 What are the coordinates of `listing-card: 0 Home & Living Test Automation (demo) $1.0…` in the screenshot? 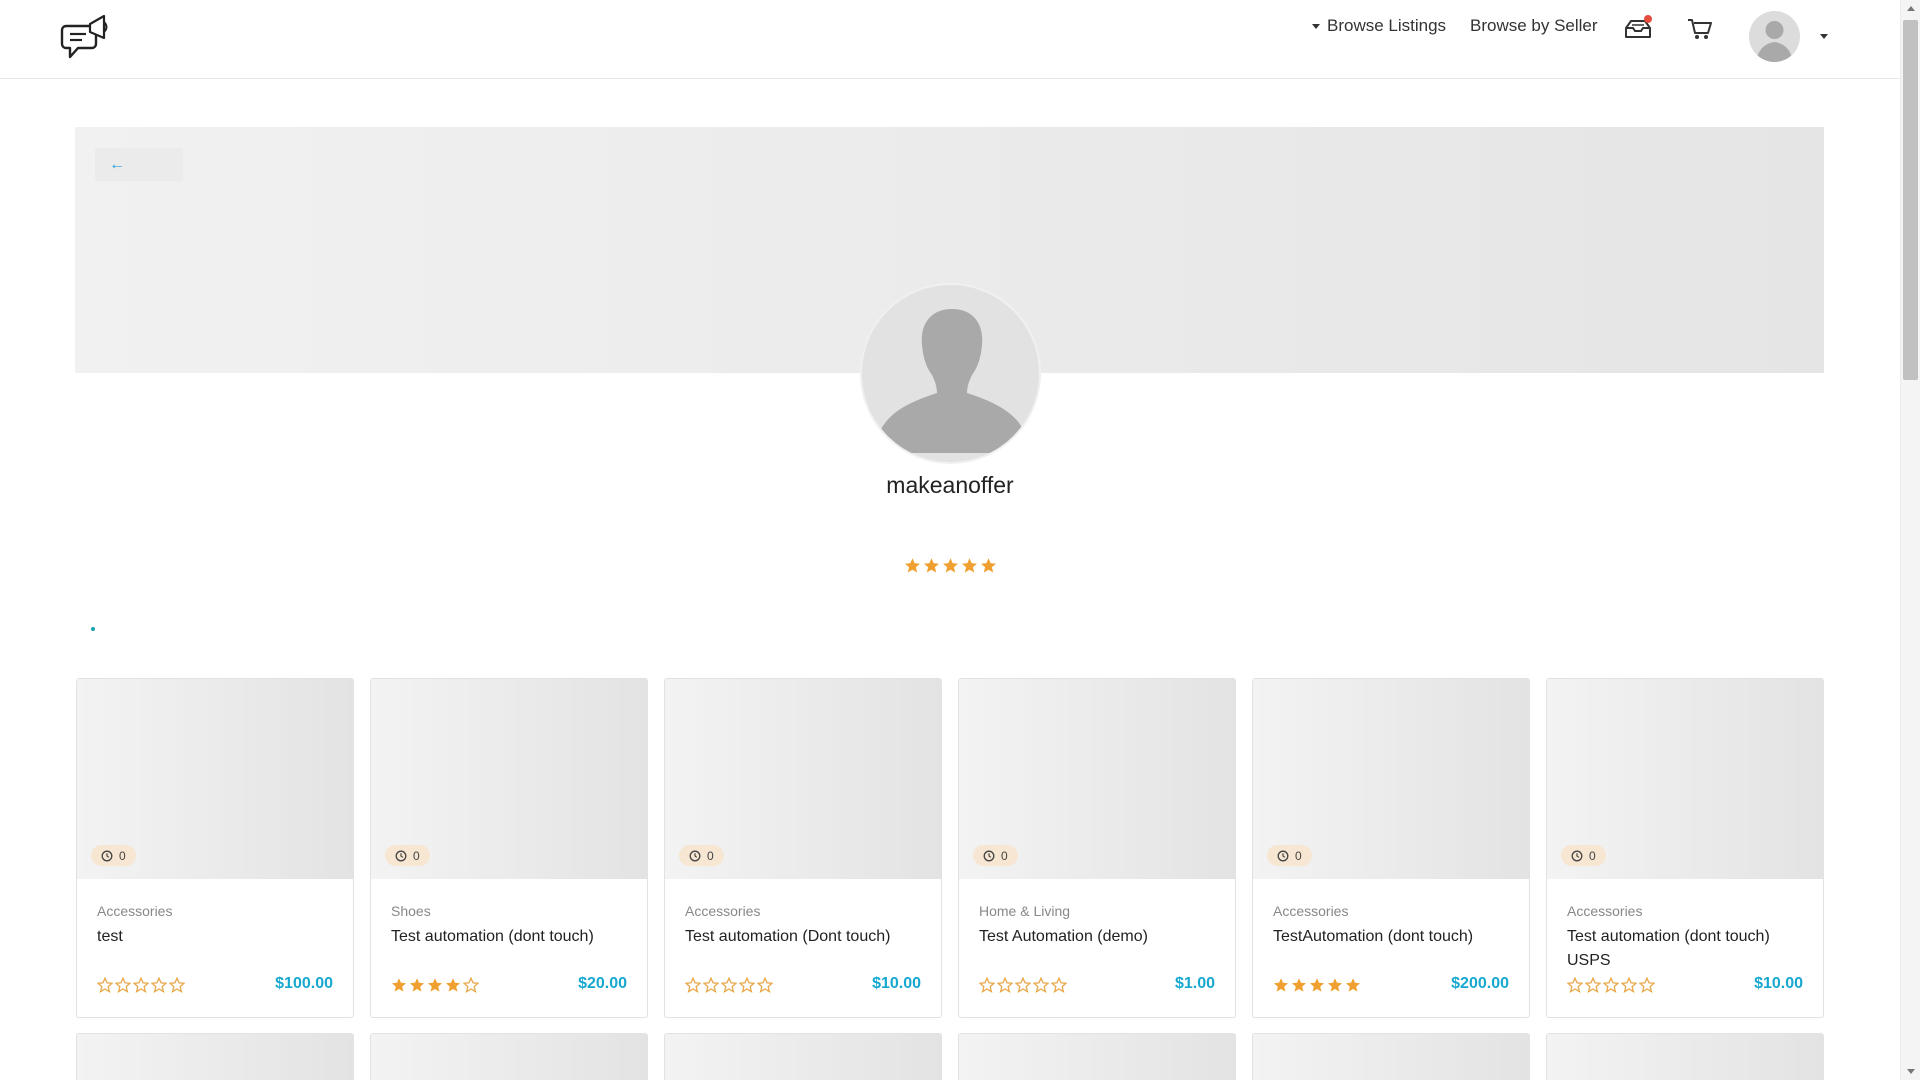 It's located at (1097, 848).